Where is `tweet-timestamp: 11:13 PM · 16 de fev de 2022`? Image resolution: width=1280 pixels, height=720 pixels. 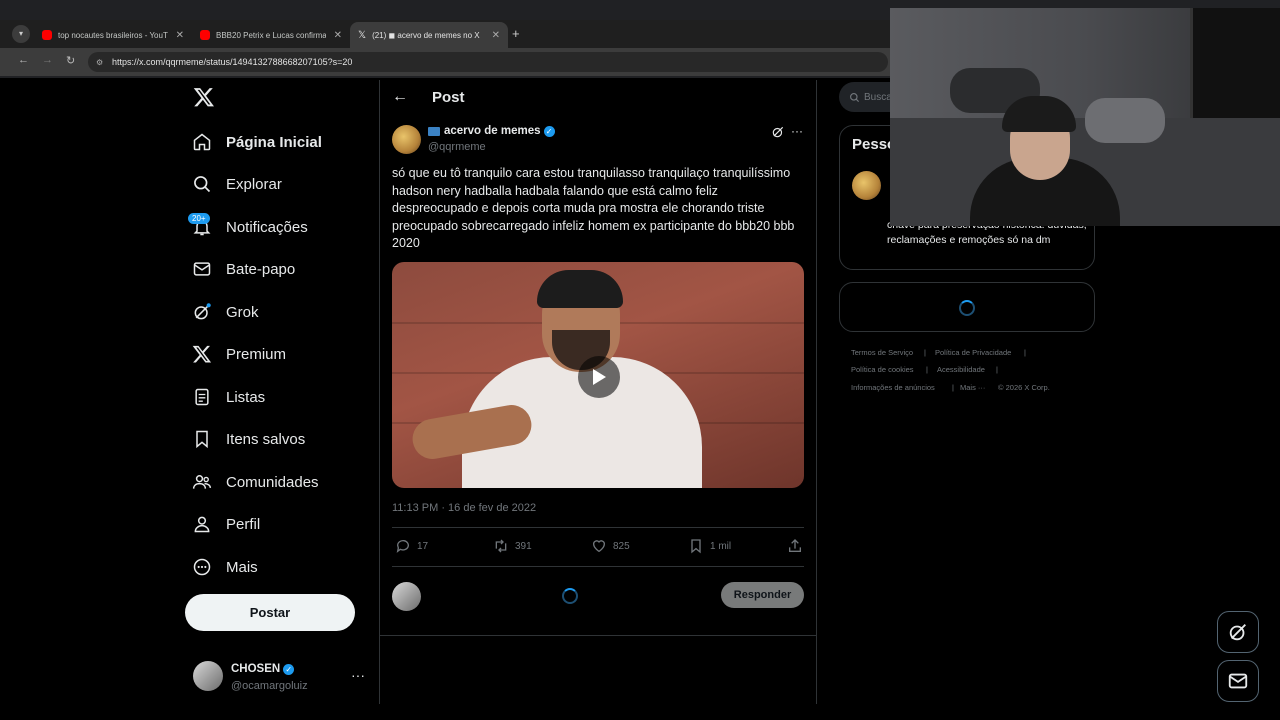
tweet-timestamp: 11:13 PM · 16 de fev de 2022 is located at coordinates (464, 508).